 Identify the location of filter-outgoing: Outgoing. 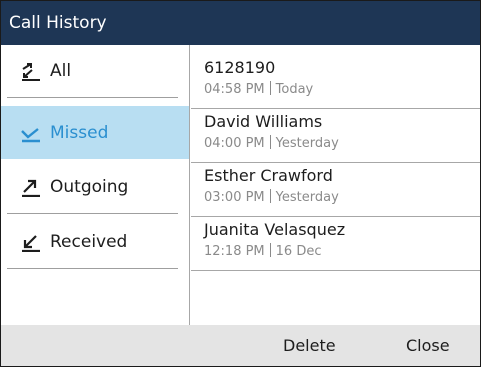
(92, 187).